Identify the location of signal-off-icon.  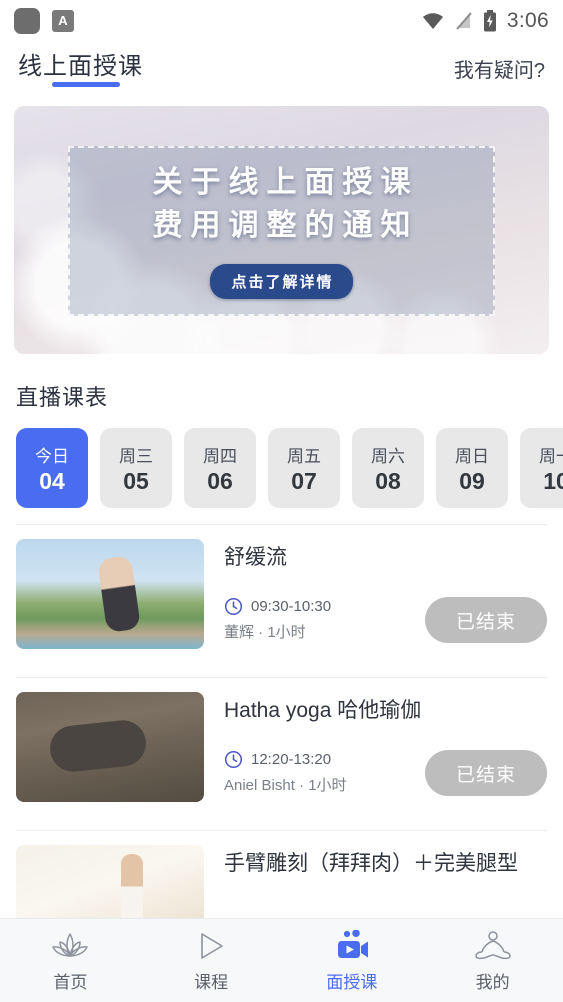
(464, 21).